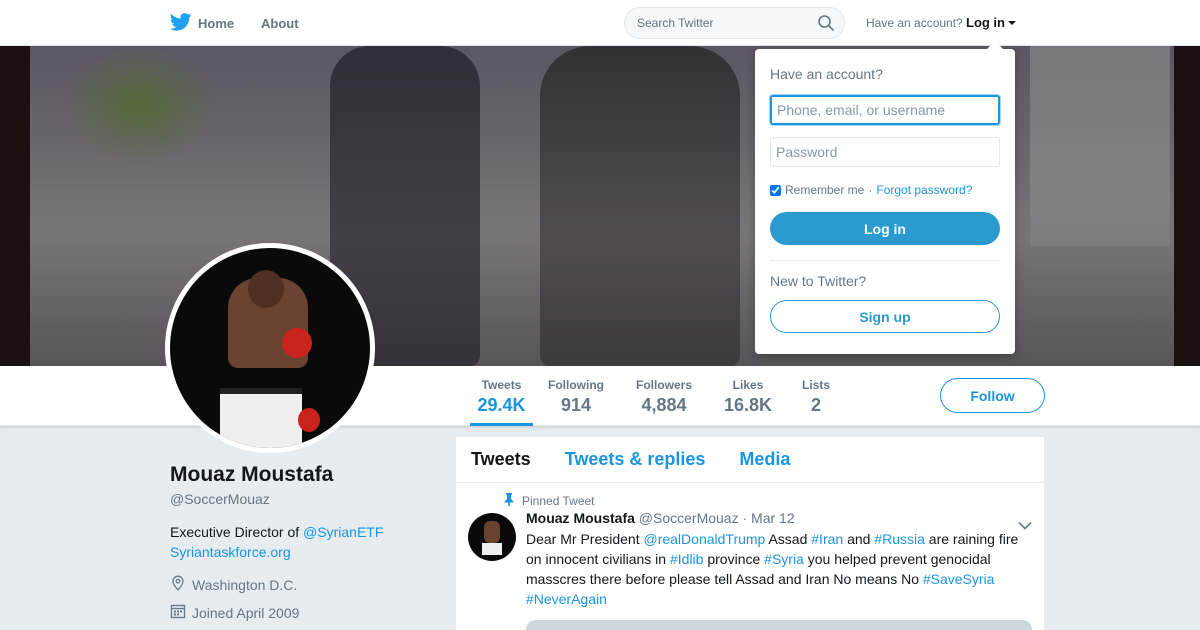 The image size is (1200, 630). What do you see at coordinates (826, 25) in the screenshot?
I see `search-icon` at bounding box center [826, 25].